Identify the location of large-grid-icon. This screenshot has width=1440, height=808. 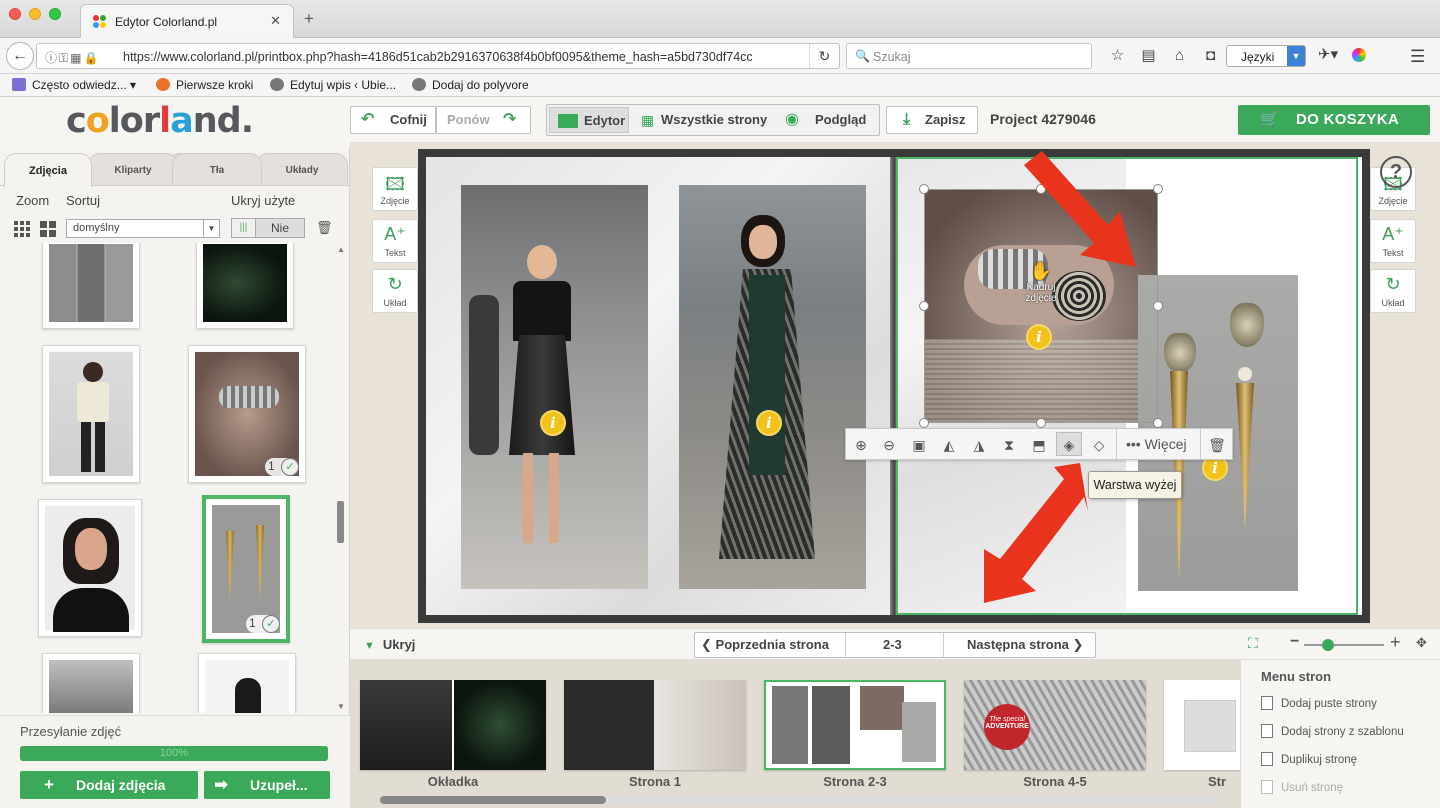
(48, 229).